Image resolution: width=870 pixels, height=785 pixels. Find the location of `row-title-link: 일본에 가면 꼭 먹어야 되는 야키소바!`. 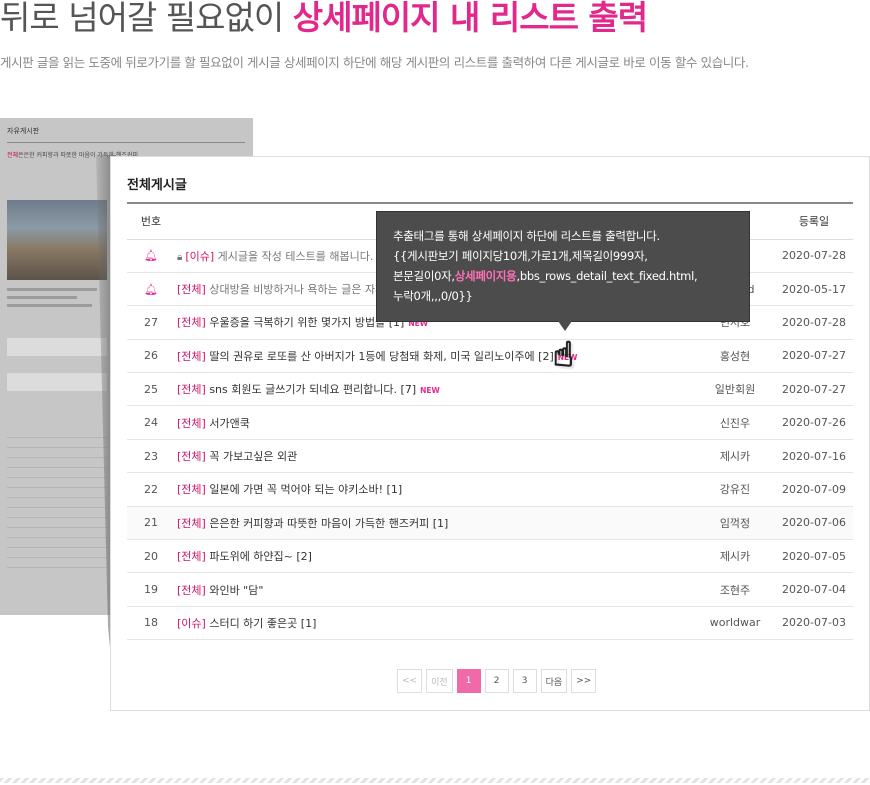

row-title-link: 일본에 가면 꼭 먹어야 되는 야키소바! is located at coordinates (296, 489).